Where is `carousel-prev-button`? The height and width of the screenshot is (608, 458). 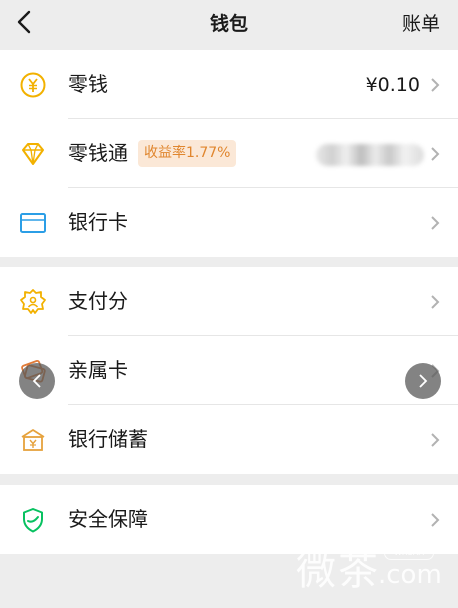 carousel-prev-button is located at coordinates (37, 381).